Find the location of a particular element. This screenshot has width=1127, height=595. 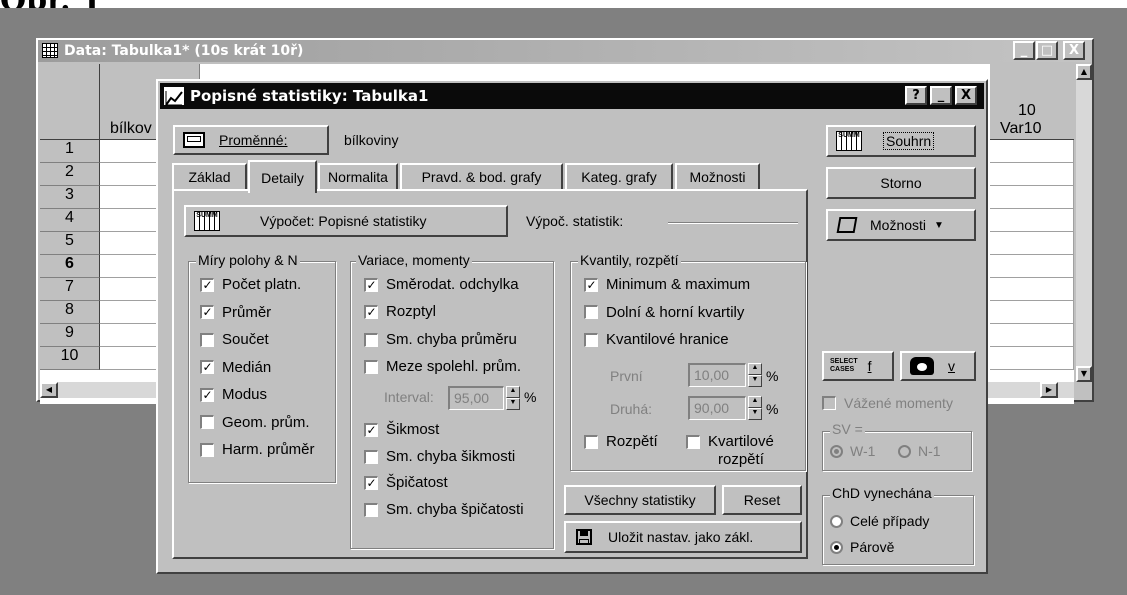

all-statistics-button: Všechny statistiky is located at coordinates (640, 500).